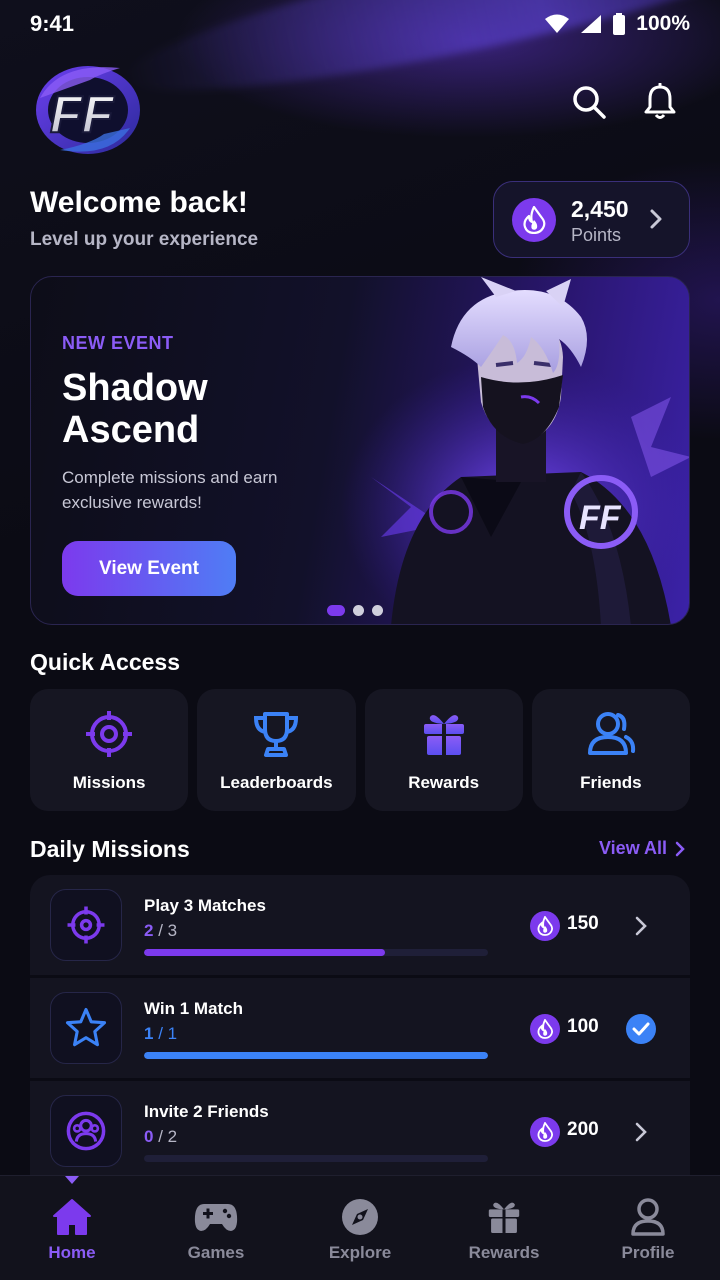 Image resolution: width=720 pixels, height=1280 pixels. What do you see at coordinates (360, 1252) in the screenshot?
I see `nav-label: Explore` at bounding box center [360, 1252].